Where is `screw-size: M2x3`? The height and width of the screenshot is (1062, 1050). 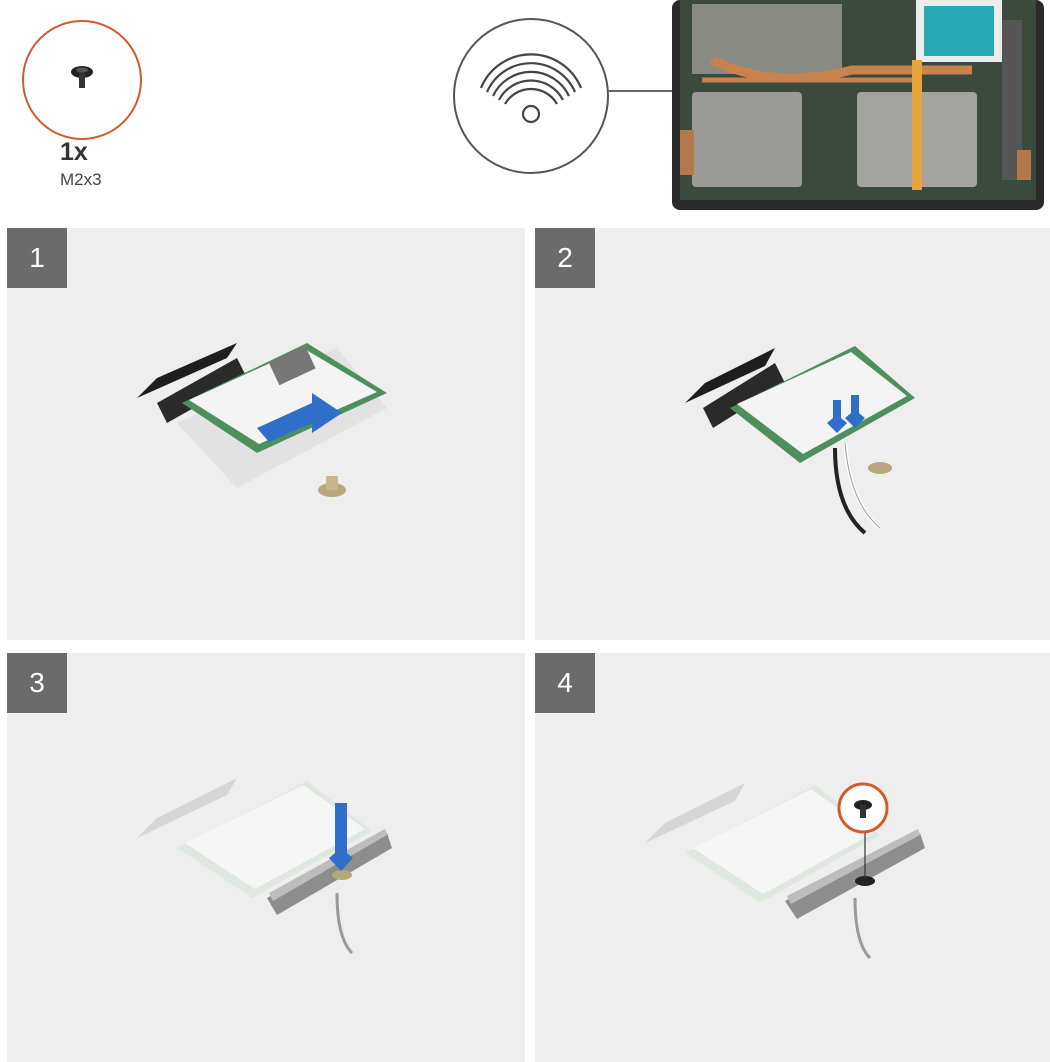 screw-size: M2x3 is located at coordinates (81, 179).